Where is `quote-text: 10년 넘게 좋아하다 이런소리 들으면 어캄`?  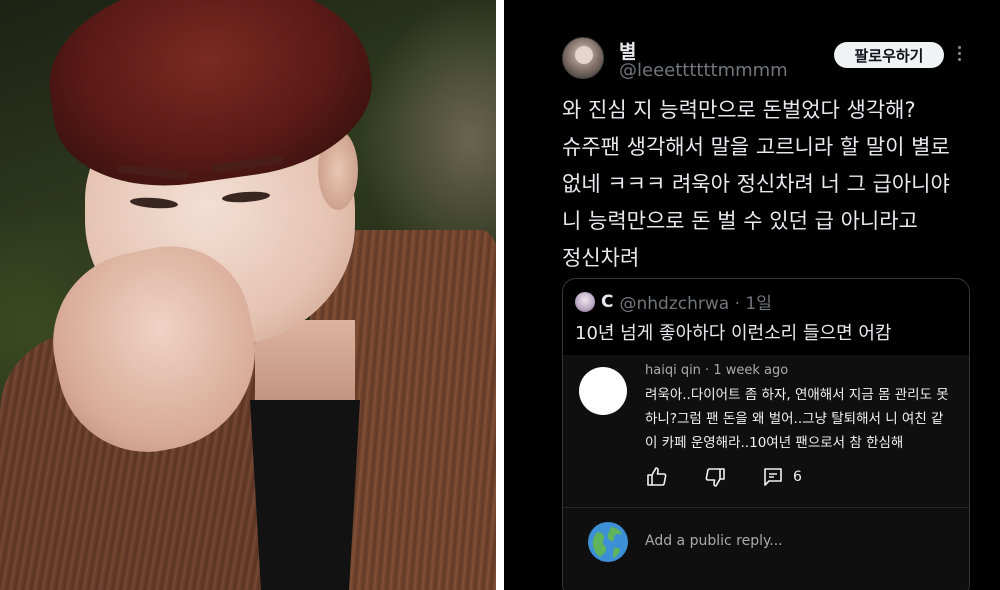
quote-text: 10년 넘게 좋아하다 이런소리 들으면 어캄 is located at coordinates (733, 333).